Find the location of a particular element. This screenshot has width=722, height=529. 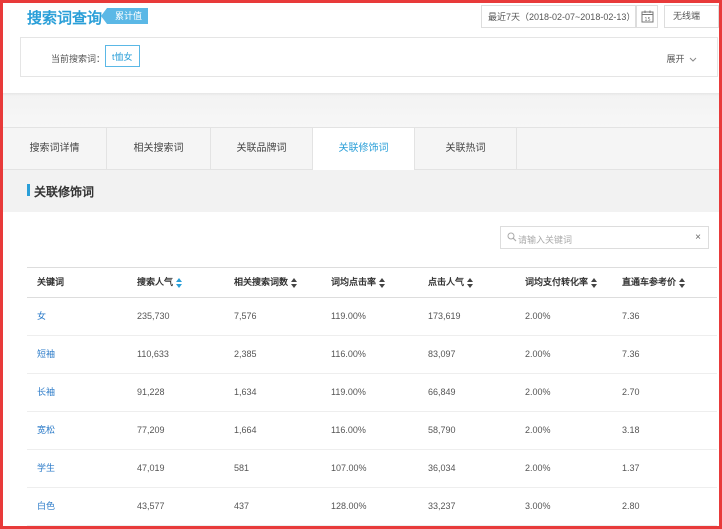

page-title: 搜索词查询 is located at coordinates (65, 18).